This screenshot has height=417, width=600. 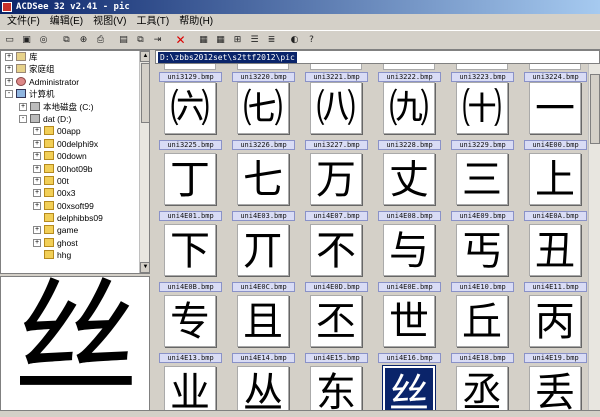 I want to click on thumbnail-item: 与 uni4E0E.bmp, so click(x=409, y=259).